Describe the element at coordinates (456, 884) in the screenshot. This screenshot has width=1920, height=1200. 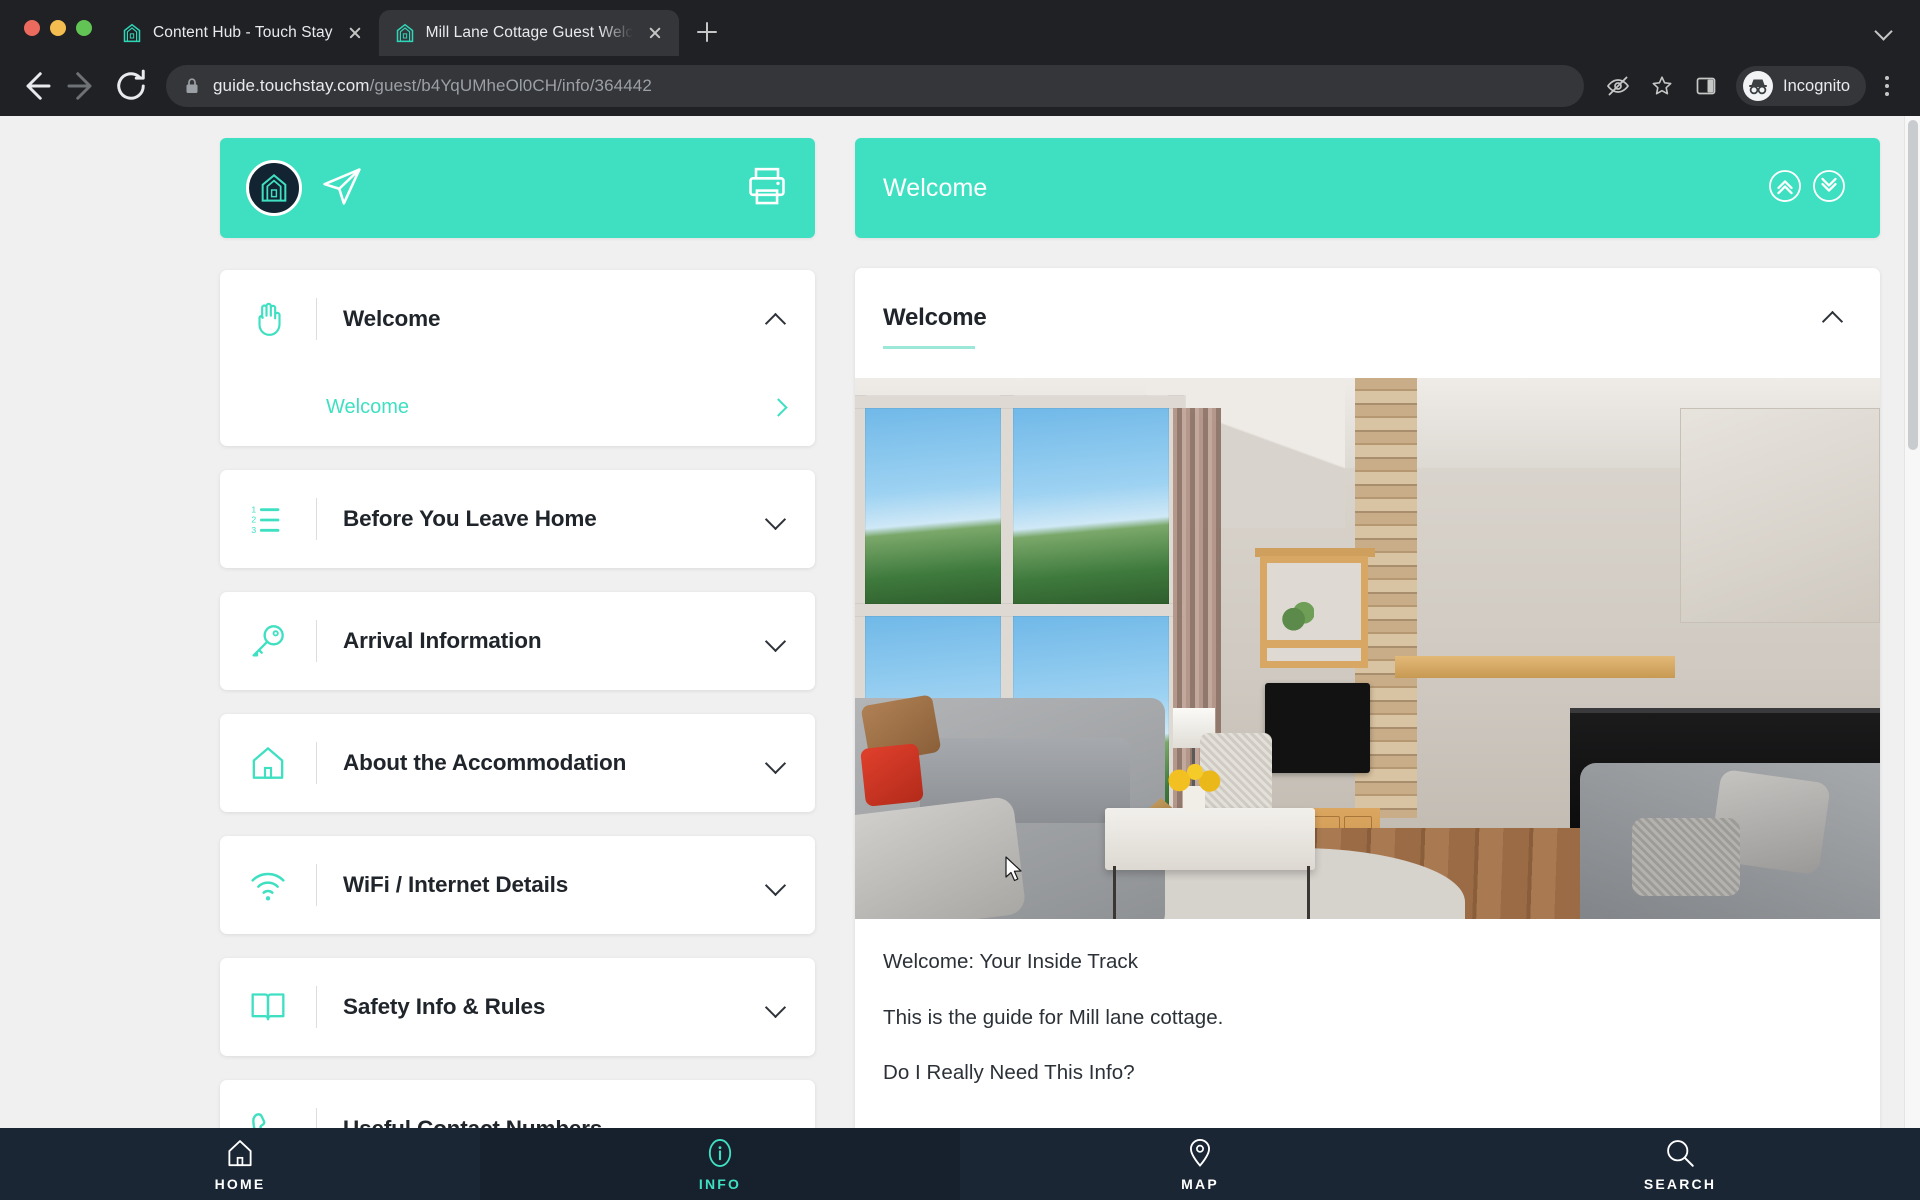
I see `accordion-title: WiFi / Internet Details` at that location.